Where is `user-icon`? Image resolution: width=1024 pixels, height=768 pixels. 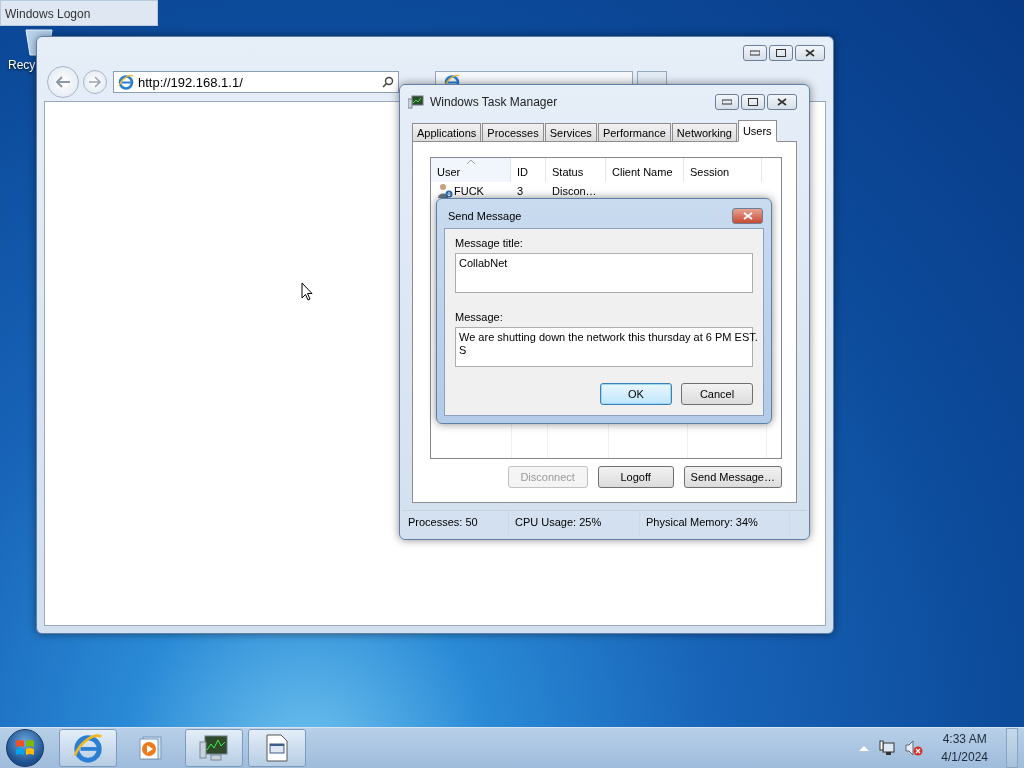
user-icon is located at coordinates (445, 191).